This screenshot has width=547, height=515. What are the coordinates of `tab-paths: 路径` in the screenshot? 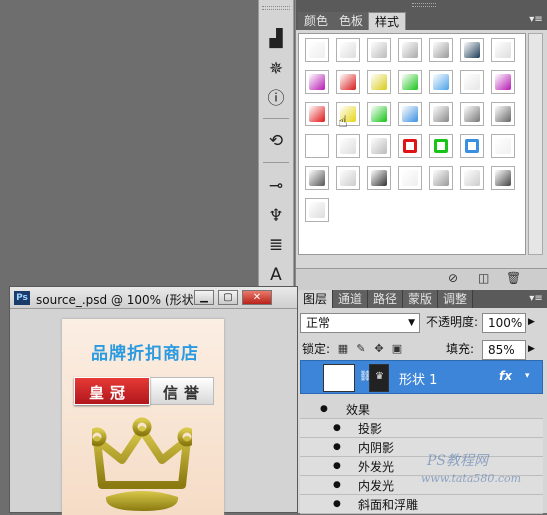 It's located at (386, 299).